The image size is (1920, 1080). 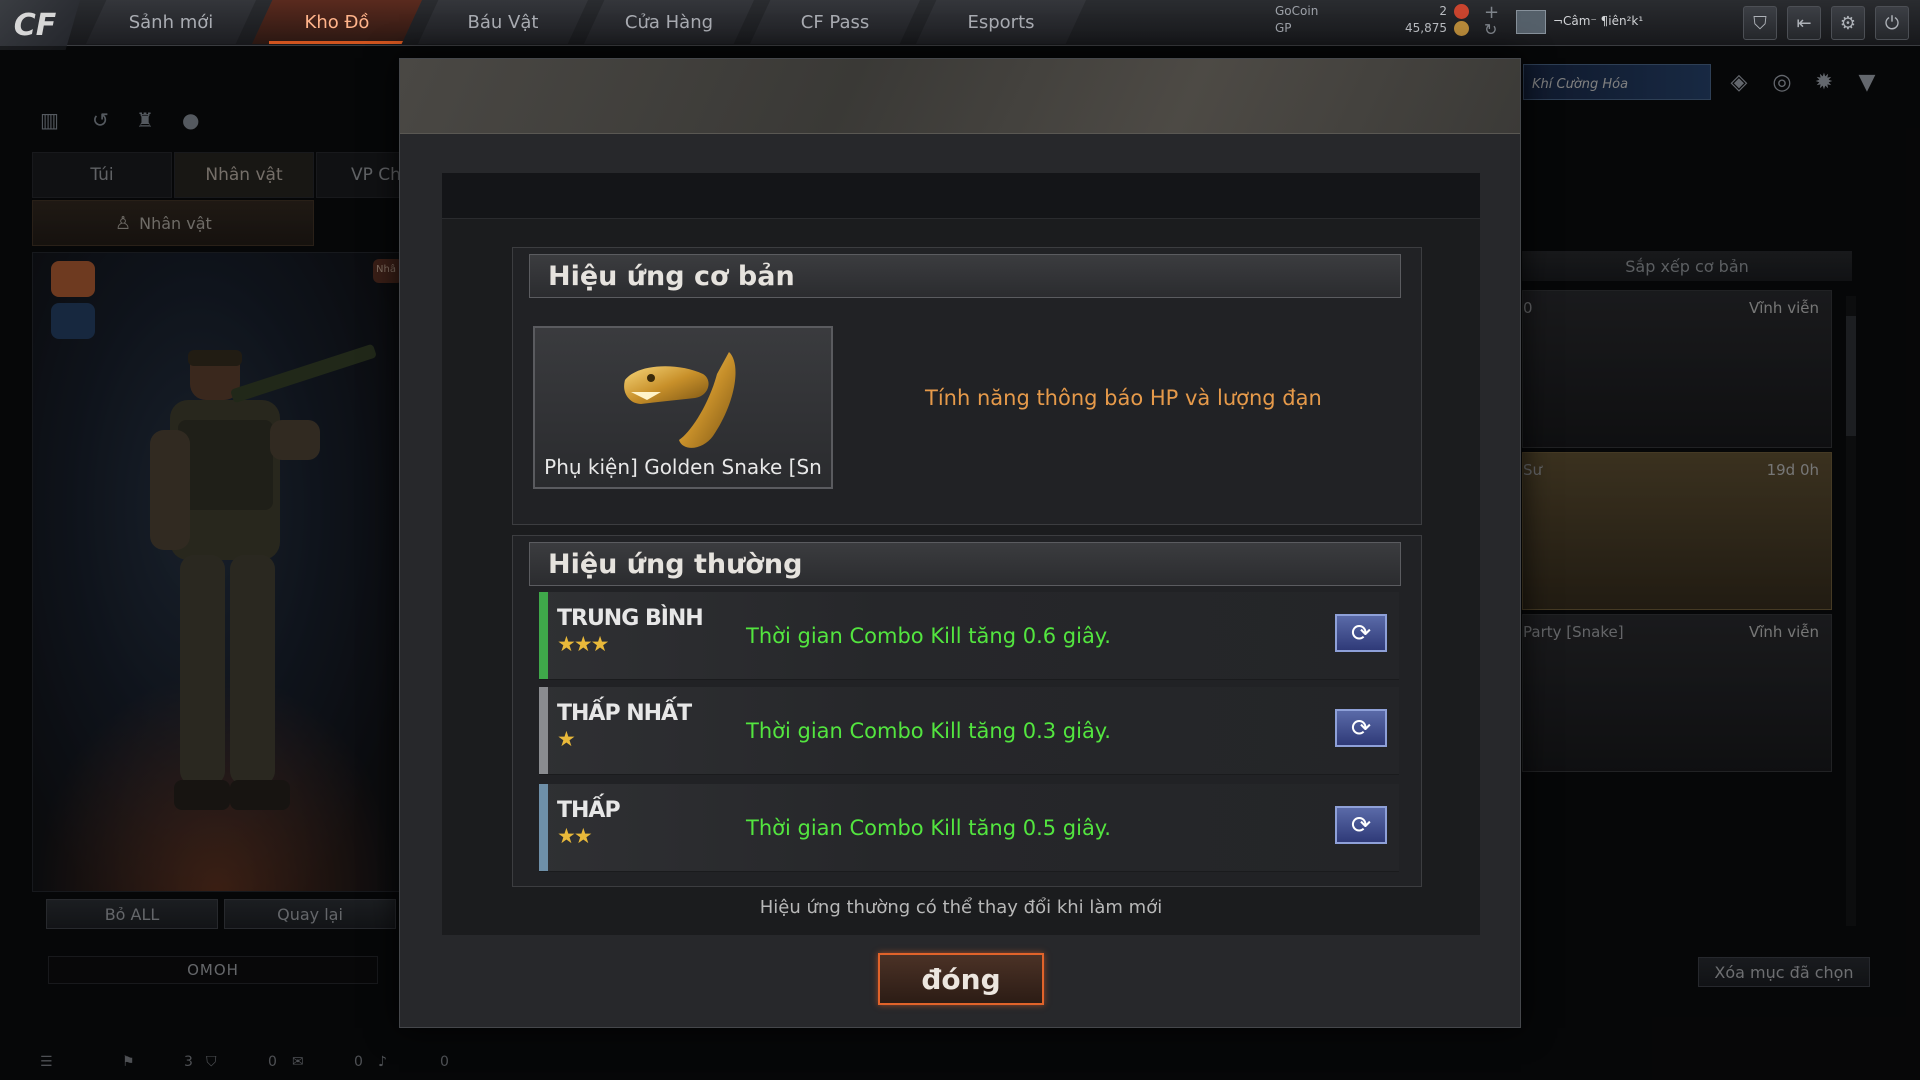 What do you see at coordinates (630, 618) in the screenshot?
I see `effect-tier: TRUNG BÌNH` at bounding box center [630, 618].